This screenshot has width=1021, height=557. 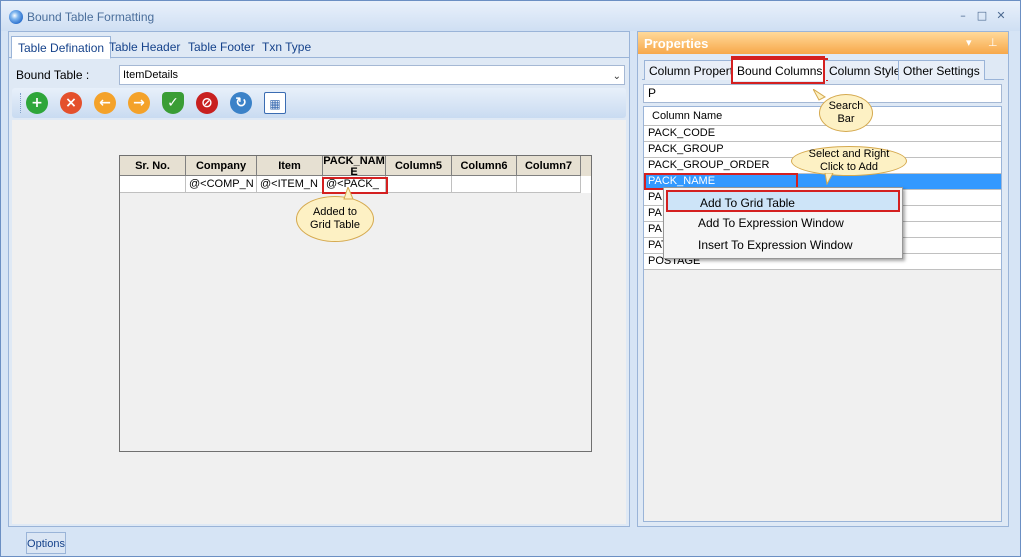 I want to click on properties-title: Properties, so click(x=676, y=43).